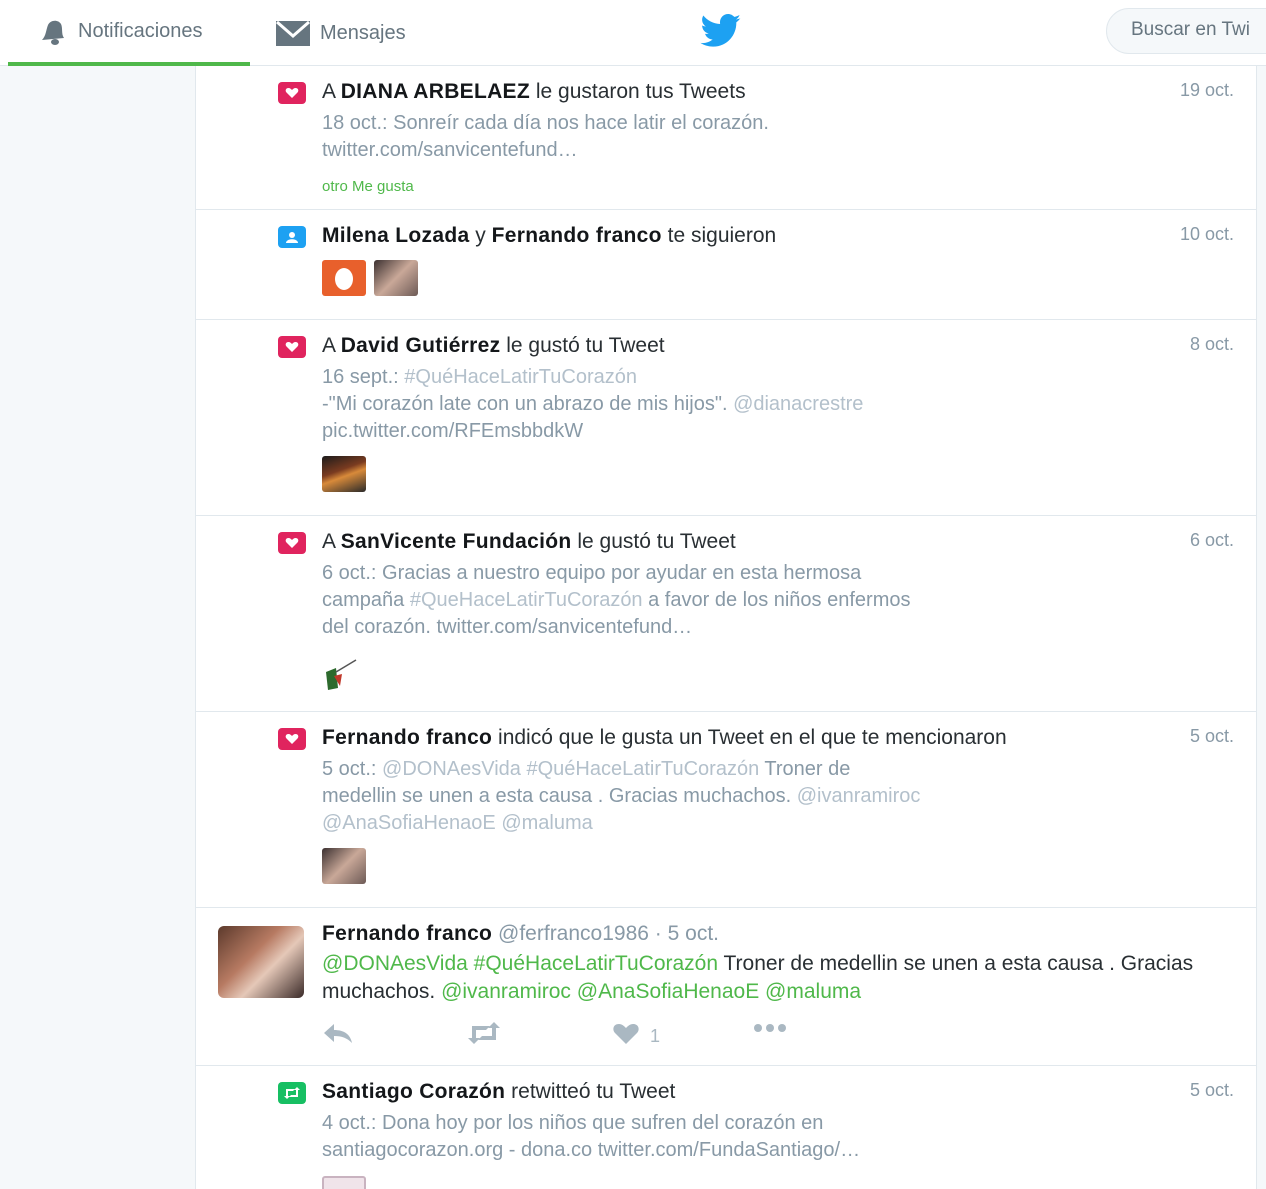  I want to click on heart-outline-icon, so click(626, 1036).